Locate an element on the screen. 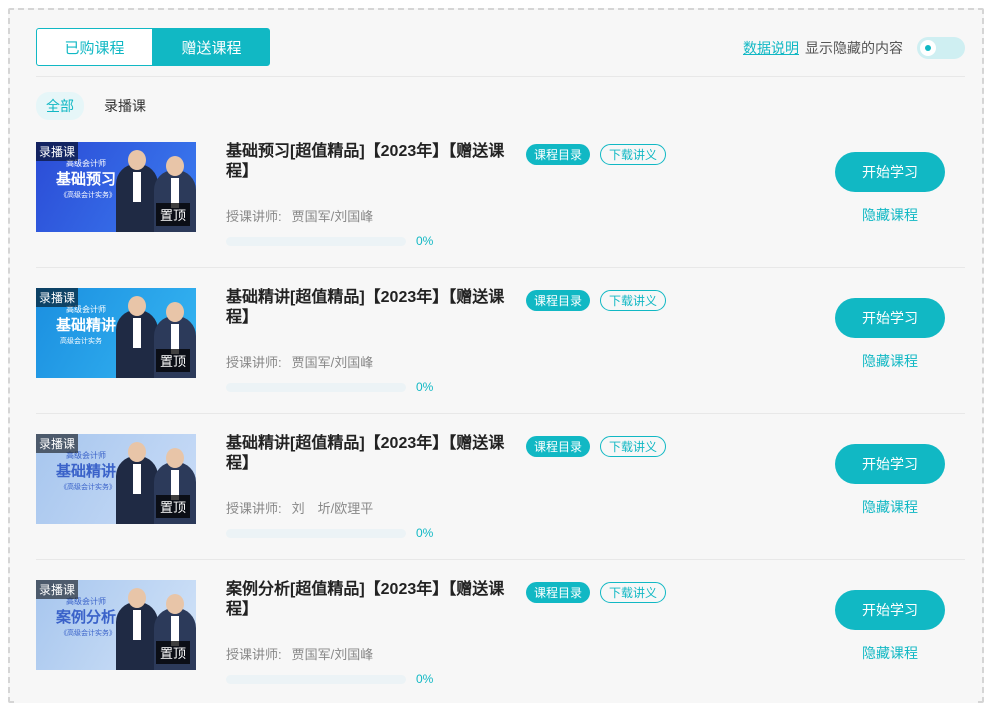 The image size is (994, 713). course-thumbnail: 高级会计师 基础精讲 高级会计实务 录播课 置顶 is located at coordinates (116, 333).